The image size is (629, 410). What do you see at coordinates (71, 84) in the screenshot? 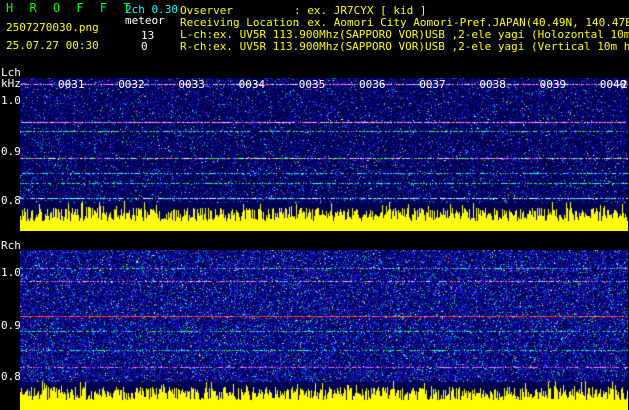
I see `time-tick: 0031` at bounding box center [71, 84].